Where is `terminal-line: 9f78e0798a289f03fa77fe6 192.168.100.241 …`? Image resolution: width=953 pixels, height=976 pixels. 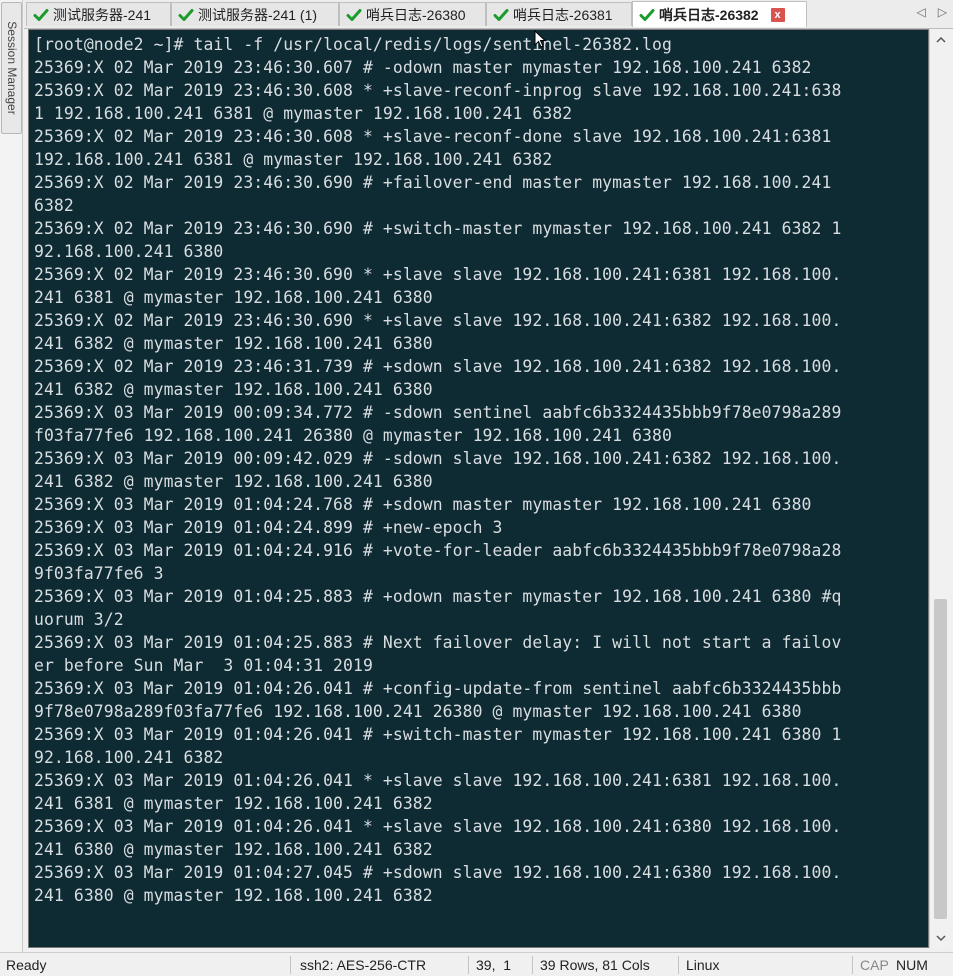
terminal-line: 9f78e0798a289f03fa77fe6 192.168.100.241 … is located at coordinates (418, 711).